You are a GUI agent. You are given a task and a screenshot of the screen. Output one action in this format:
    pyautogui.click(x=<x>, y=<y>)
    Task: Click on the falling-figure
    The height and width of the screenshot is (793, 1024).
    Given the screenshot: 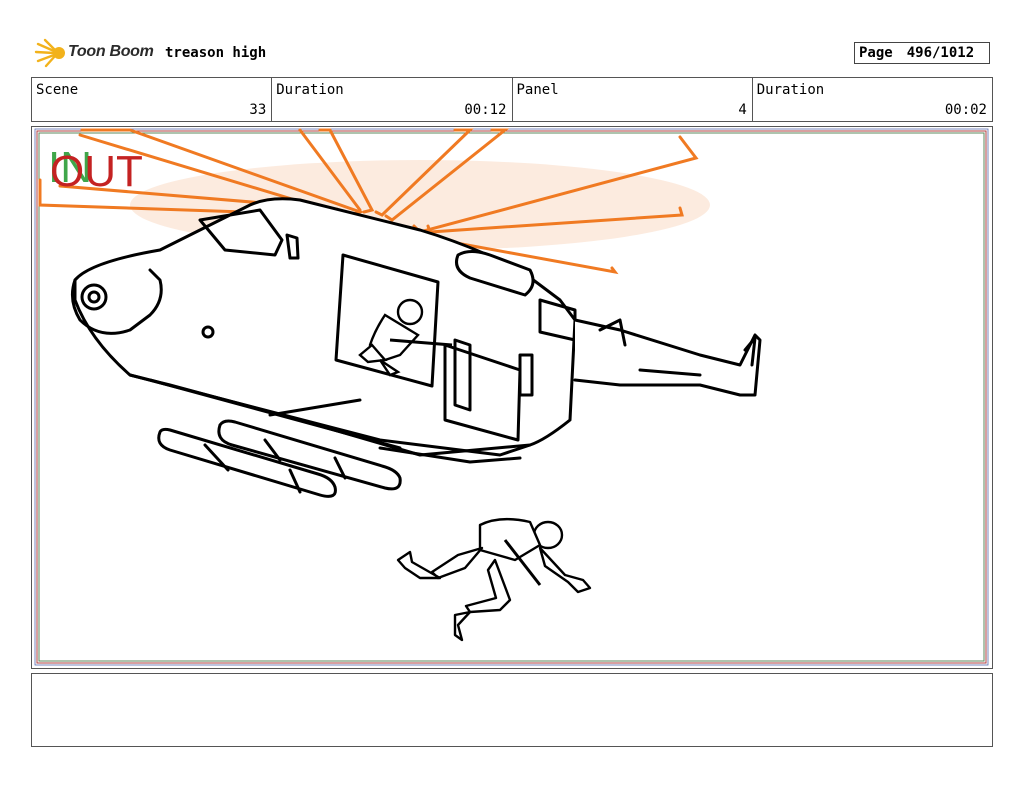 What is the action you would take?
    pyautogui.click(x=494, y=579)
    